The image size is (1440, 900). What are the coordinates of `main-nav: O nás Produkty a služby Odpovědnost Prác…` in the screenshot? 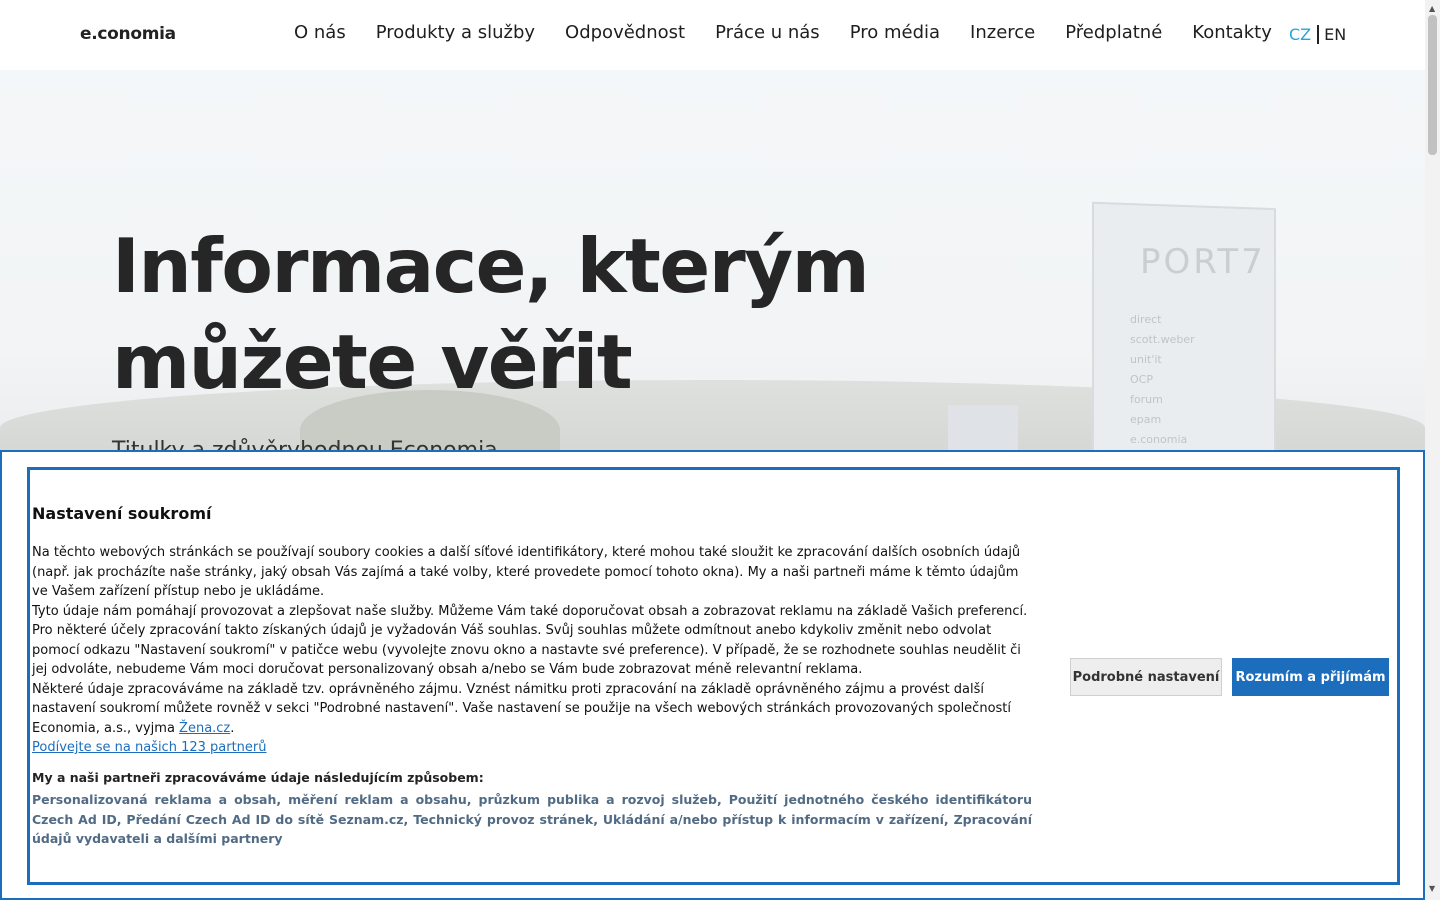 It's located at (798, 32).